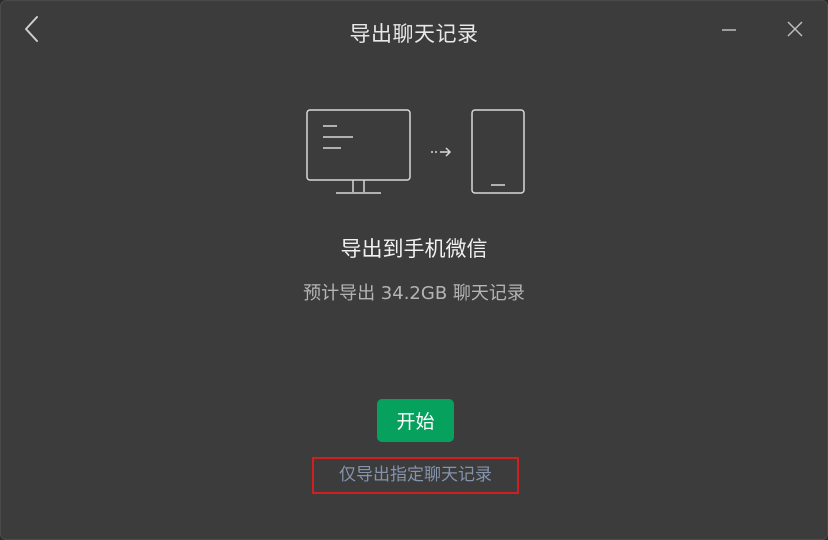 The height and width of the screenshot is (540, 828). What do you see at coordinates (441, 152) in the screenshot?
I see `arrow-right-icon` at bounding box center [441, 152].